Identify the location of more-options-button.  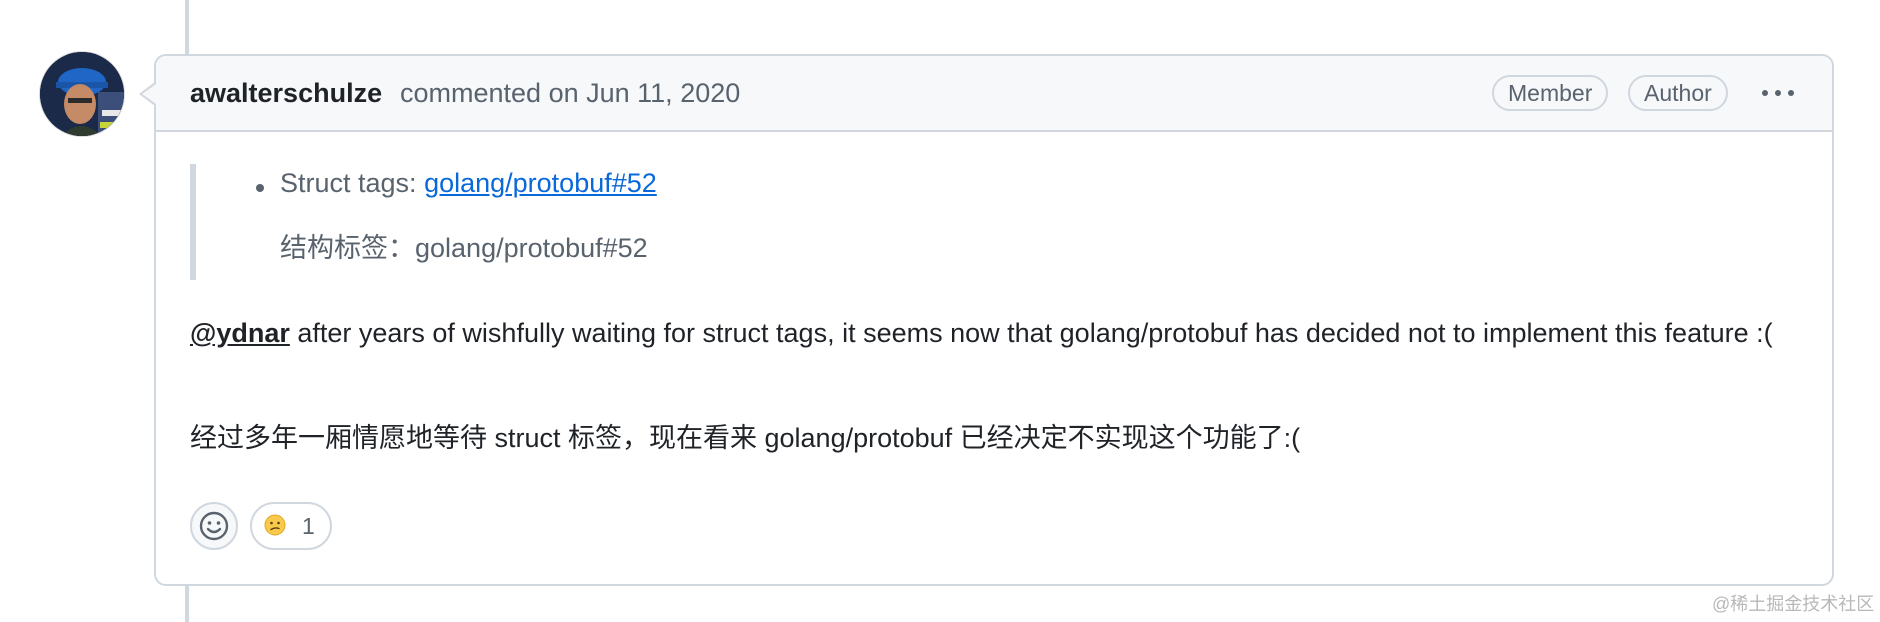
(1778, 92).